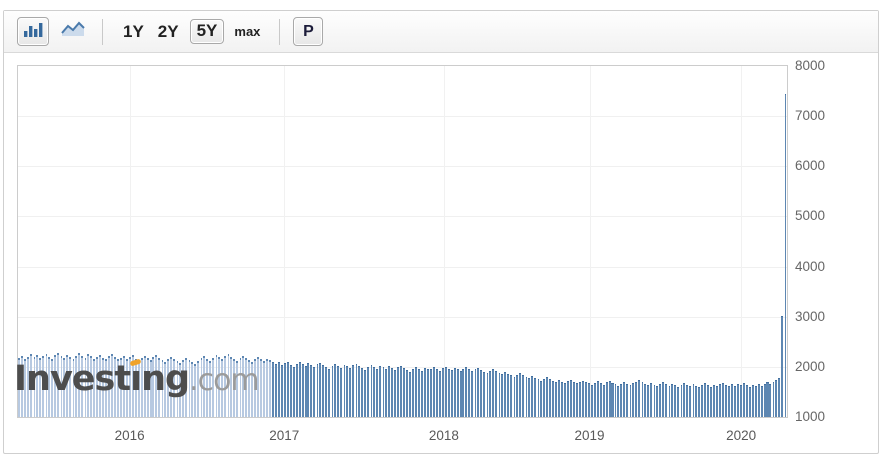 The width and height of the screenshot is (882, 461). What do you see at coordinates (810, 116) in the screenshot?
I see `y-tick-label: 7000` at bounding box center [810, 116].